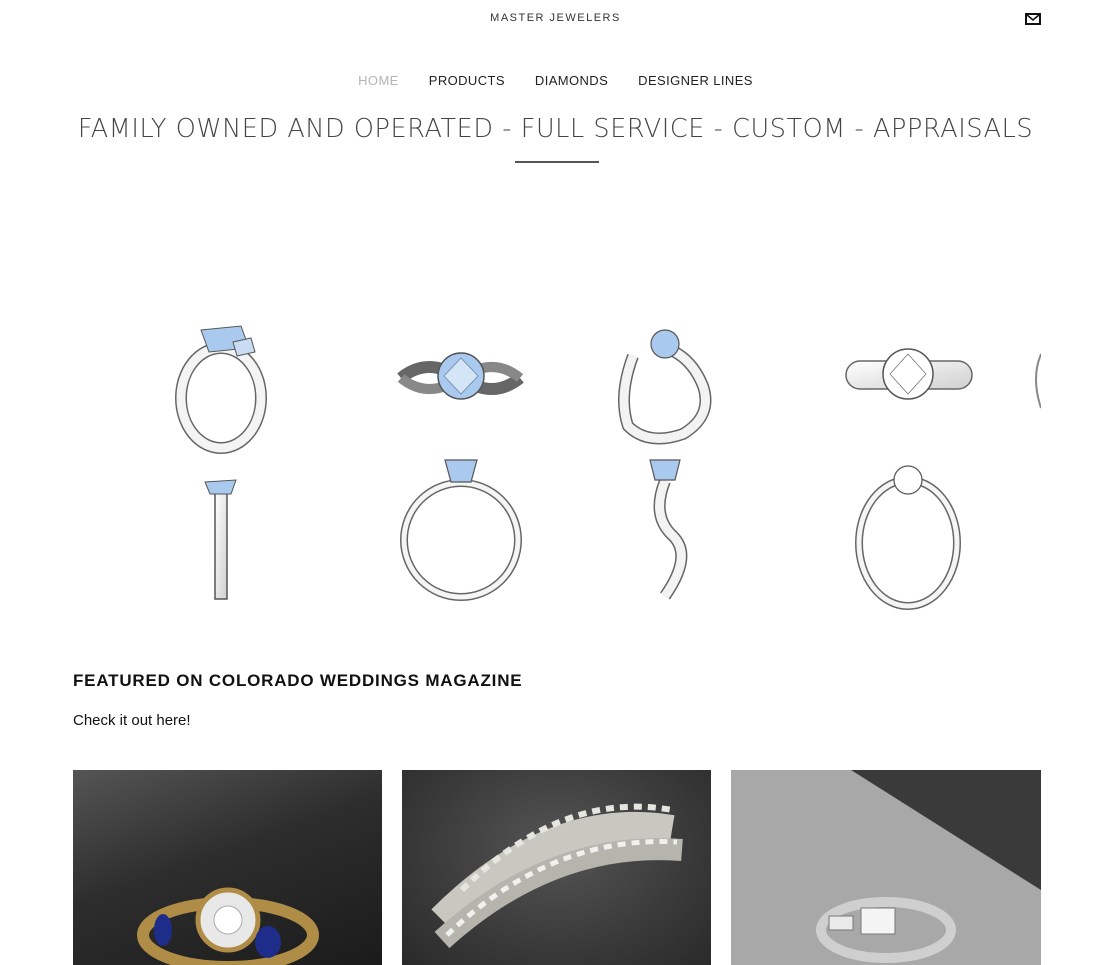  What do you see at coordinates (461, 530) in the screenshot?
I see `ring-render-2-front` at bounding box center [461, 530].